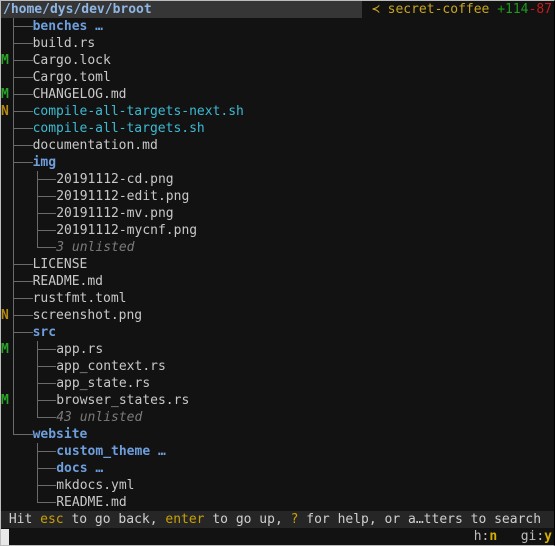 The image size is (555, 546). What do you see at coordinates (126, 230) in the screenshot?
I see `file-name: 20191112-mycnf.png` at bounding box center [126, 230].